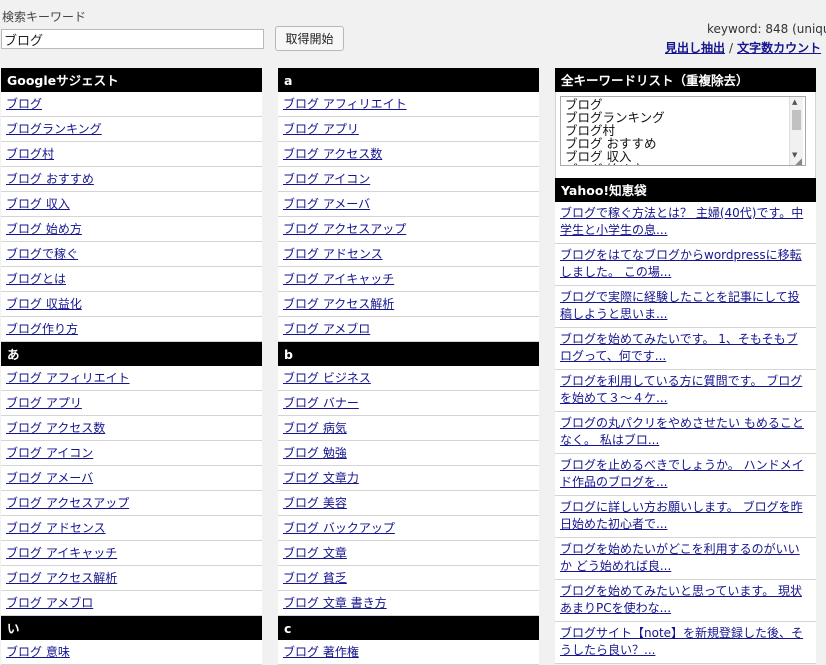 The height and width of the screenshot is (665, 826). I want to click on suggest-keyword-link: ブログで稼ぐ, so click(42, 254).